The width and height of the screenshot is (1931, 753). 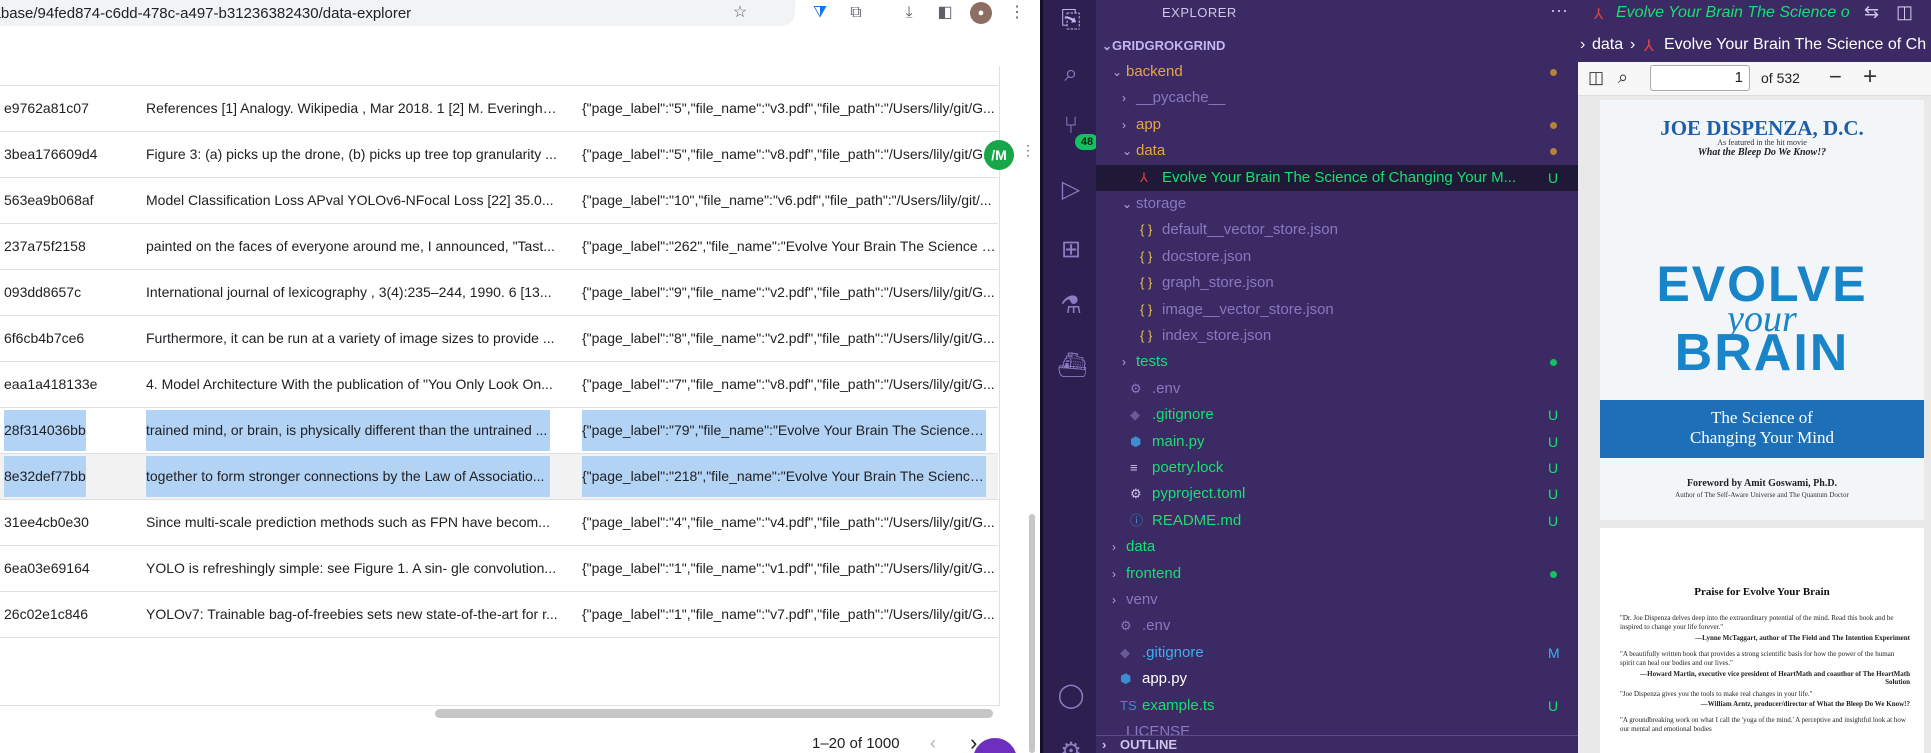 I want to click on row-id-cell: 8e32def77bb, so click(x=45, y=476).